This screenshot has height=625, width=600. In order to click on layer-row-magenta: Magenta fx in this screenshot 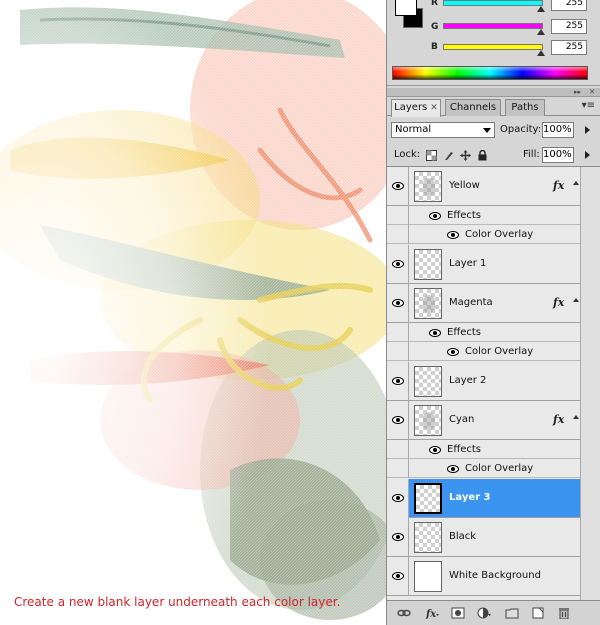, I will do `click(483, 303)`.